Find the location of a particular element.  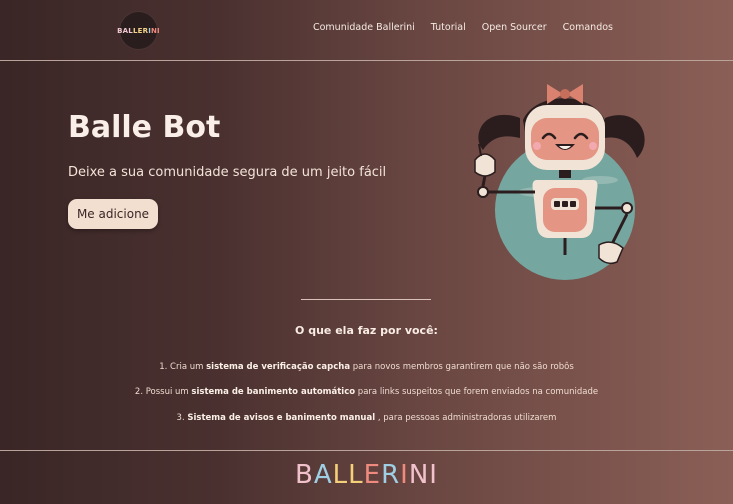

add-bot-button: Me adicione is located at coordinates (113, 214).